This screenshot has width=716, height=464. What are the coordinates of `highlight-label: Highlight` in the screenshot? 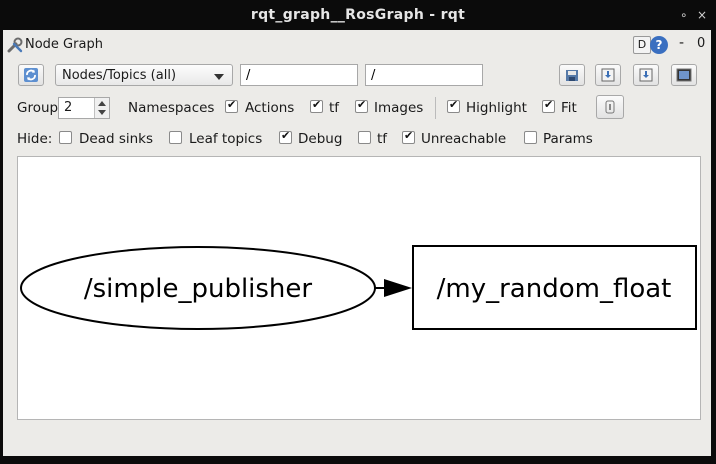 It's located at (496, 108).